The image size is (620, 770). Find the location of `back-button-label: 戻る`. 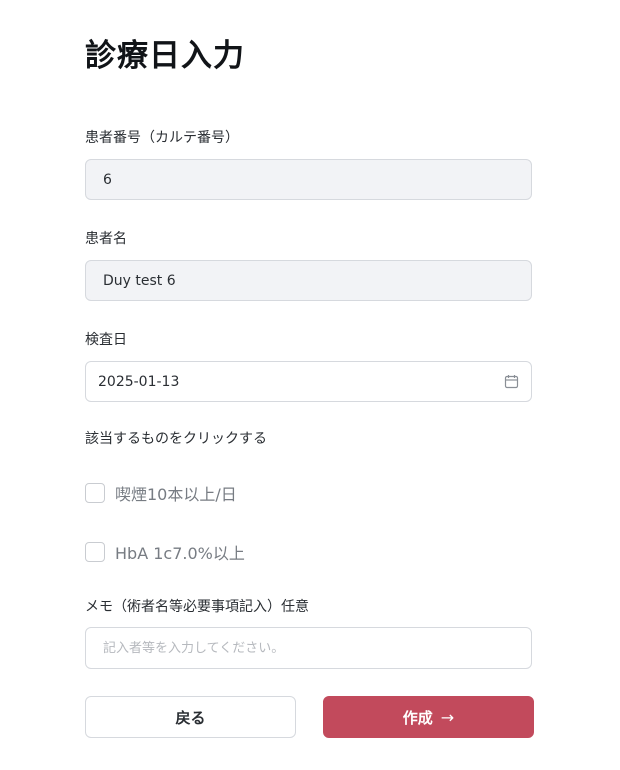

back-button-label: 戻る is located at coordinates (190, 717).